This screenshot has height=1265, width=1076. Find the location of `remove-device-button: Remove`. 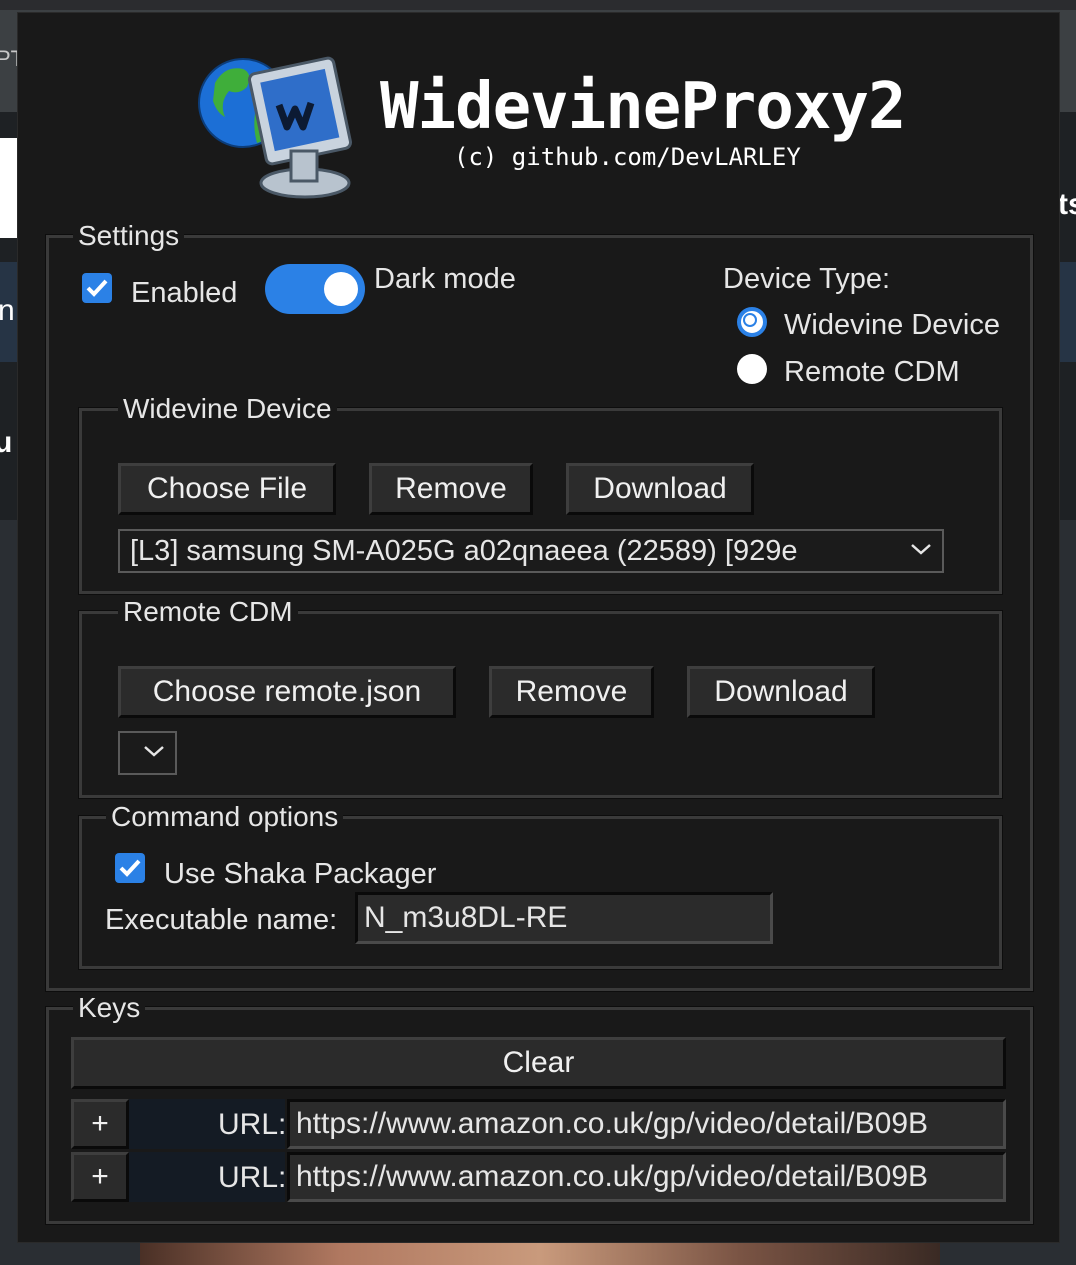

remove-device-button: Remove is located at coordinates (451, 489).